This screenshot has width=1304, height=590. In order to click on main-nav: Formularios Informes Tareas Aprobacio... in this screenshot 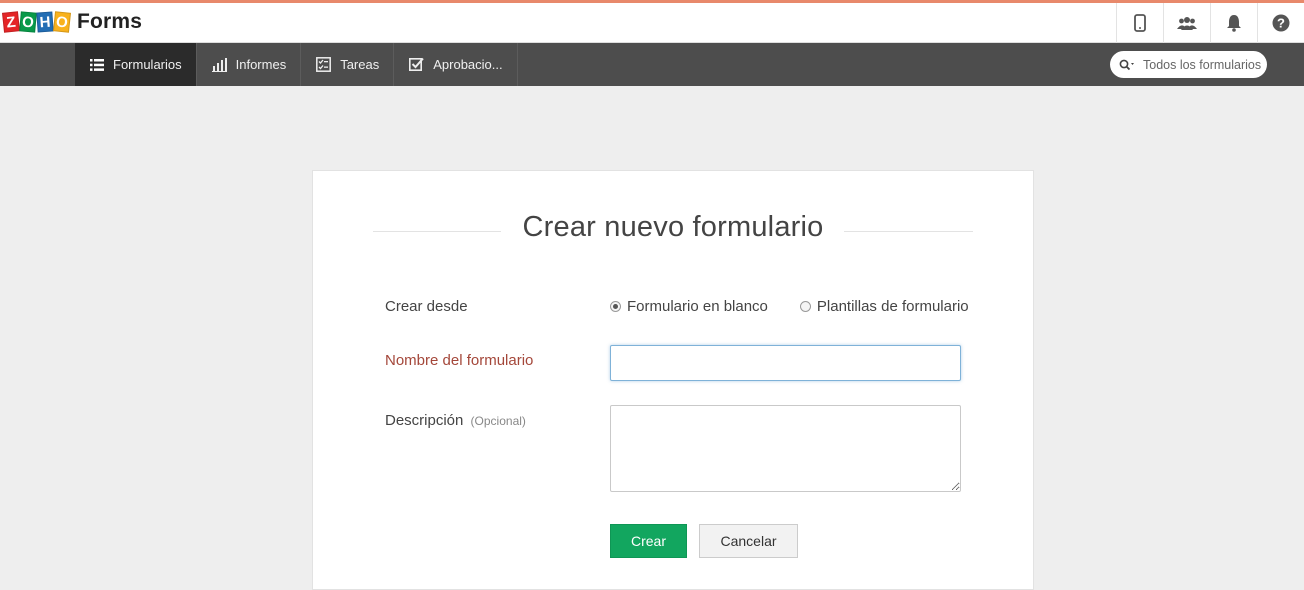, I will do `click(652, 64)`.